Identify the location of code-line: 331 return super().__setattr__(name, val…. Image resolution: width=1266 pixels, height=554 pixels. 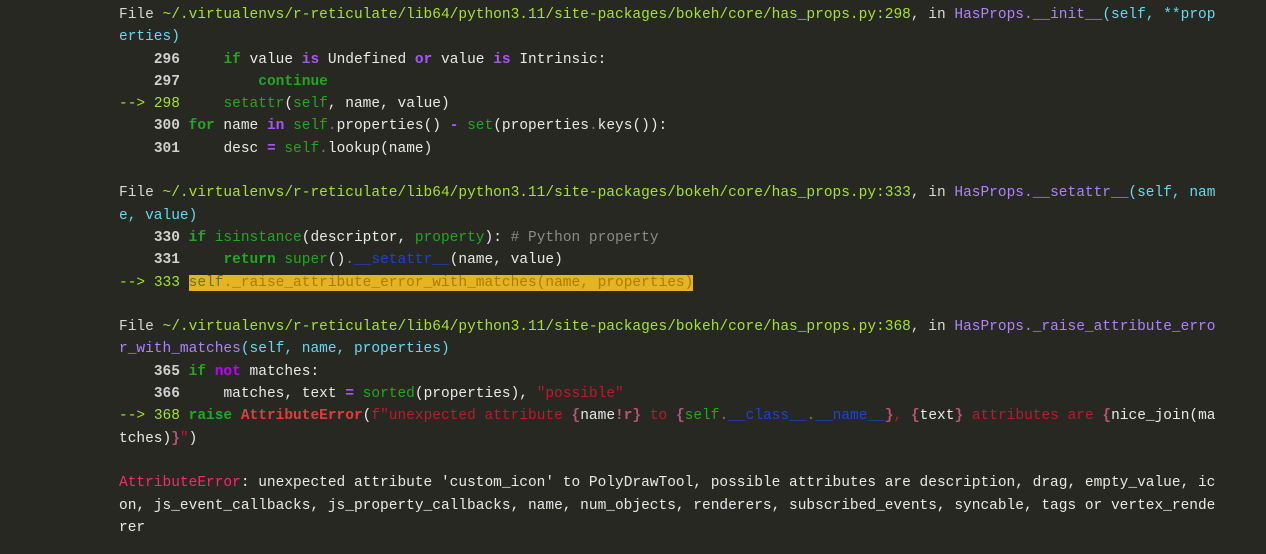
(358, 260).